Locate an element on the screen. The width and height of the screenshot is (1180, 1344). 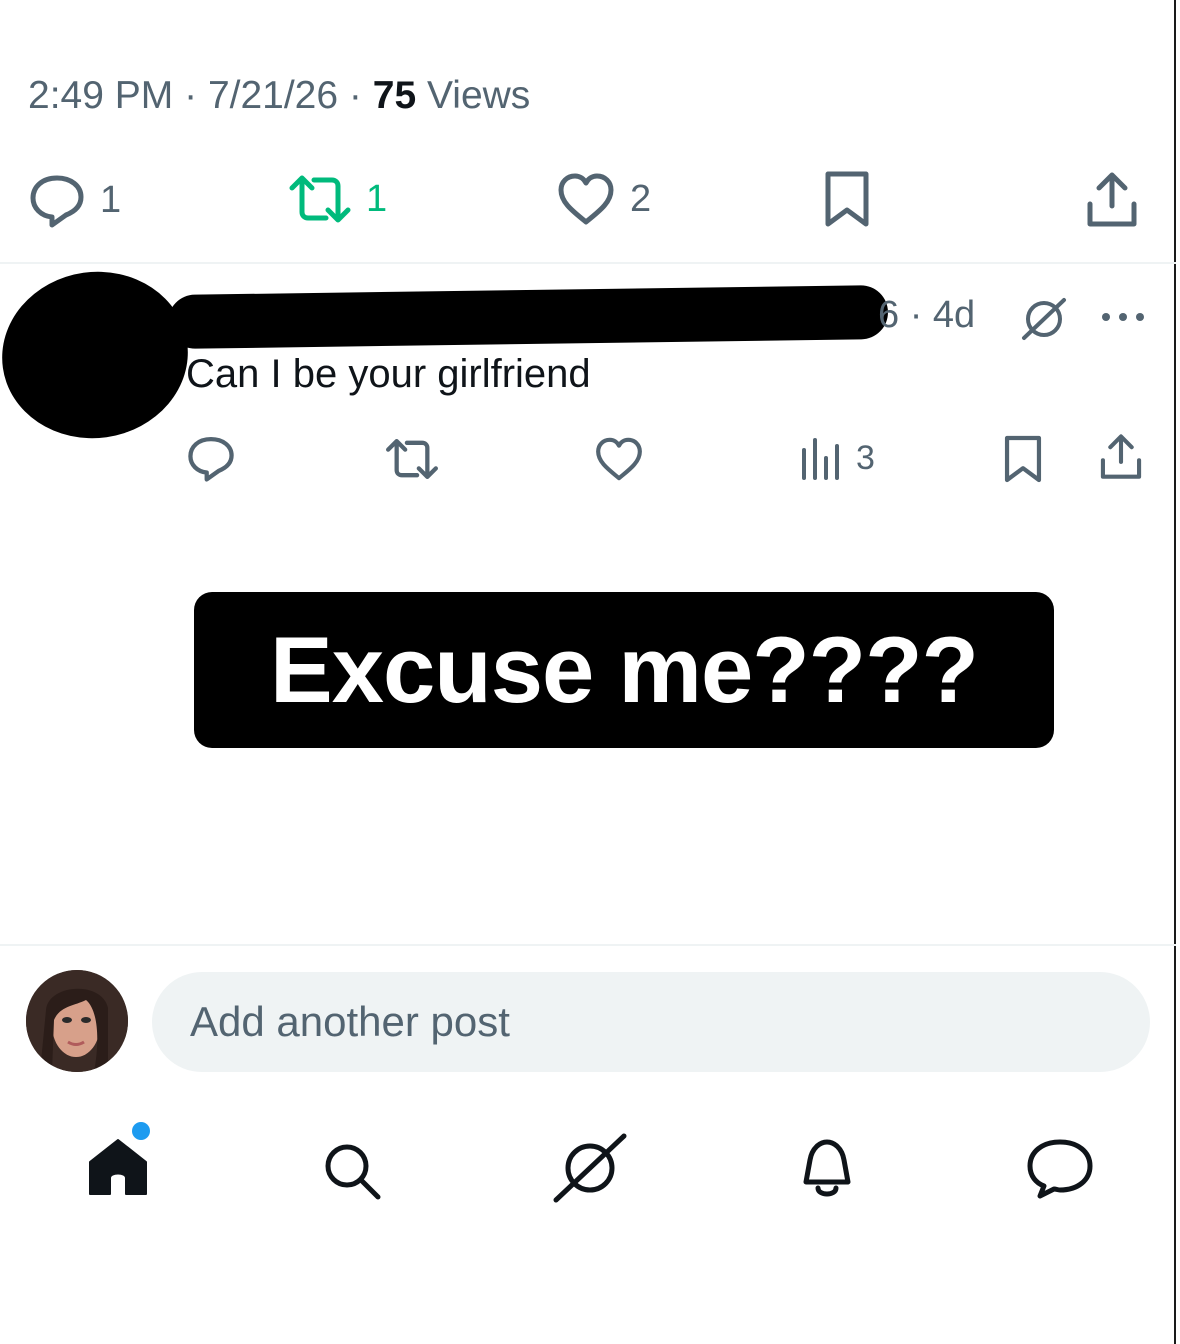
add-post-input: Add another post is located at coordinates (651, 1022).